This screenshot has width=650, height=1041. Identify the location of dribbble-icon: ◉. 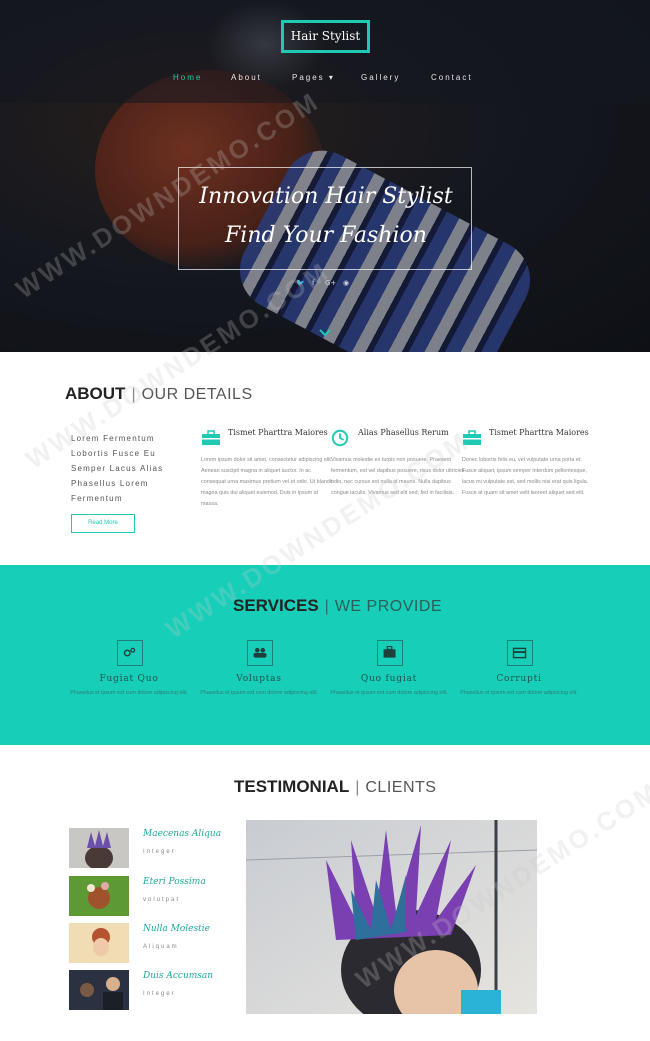
(346, 283).